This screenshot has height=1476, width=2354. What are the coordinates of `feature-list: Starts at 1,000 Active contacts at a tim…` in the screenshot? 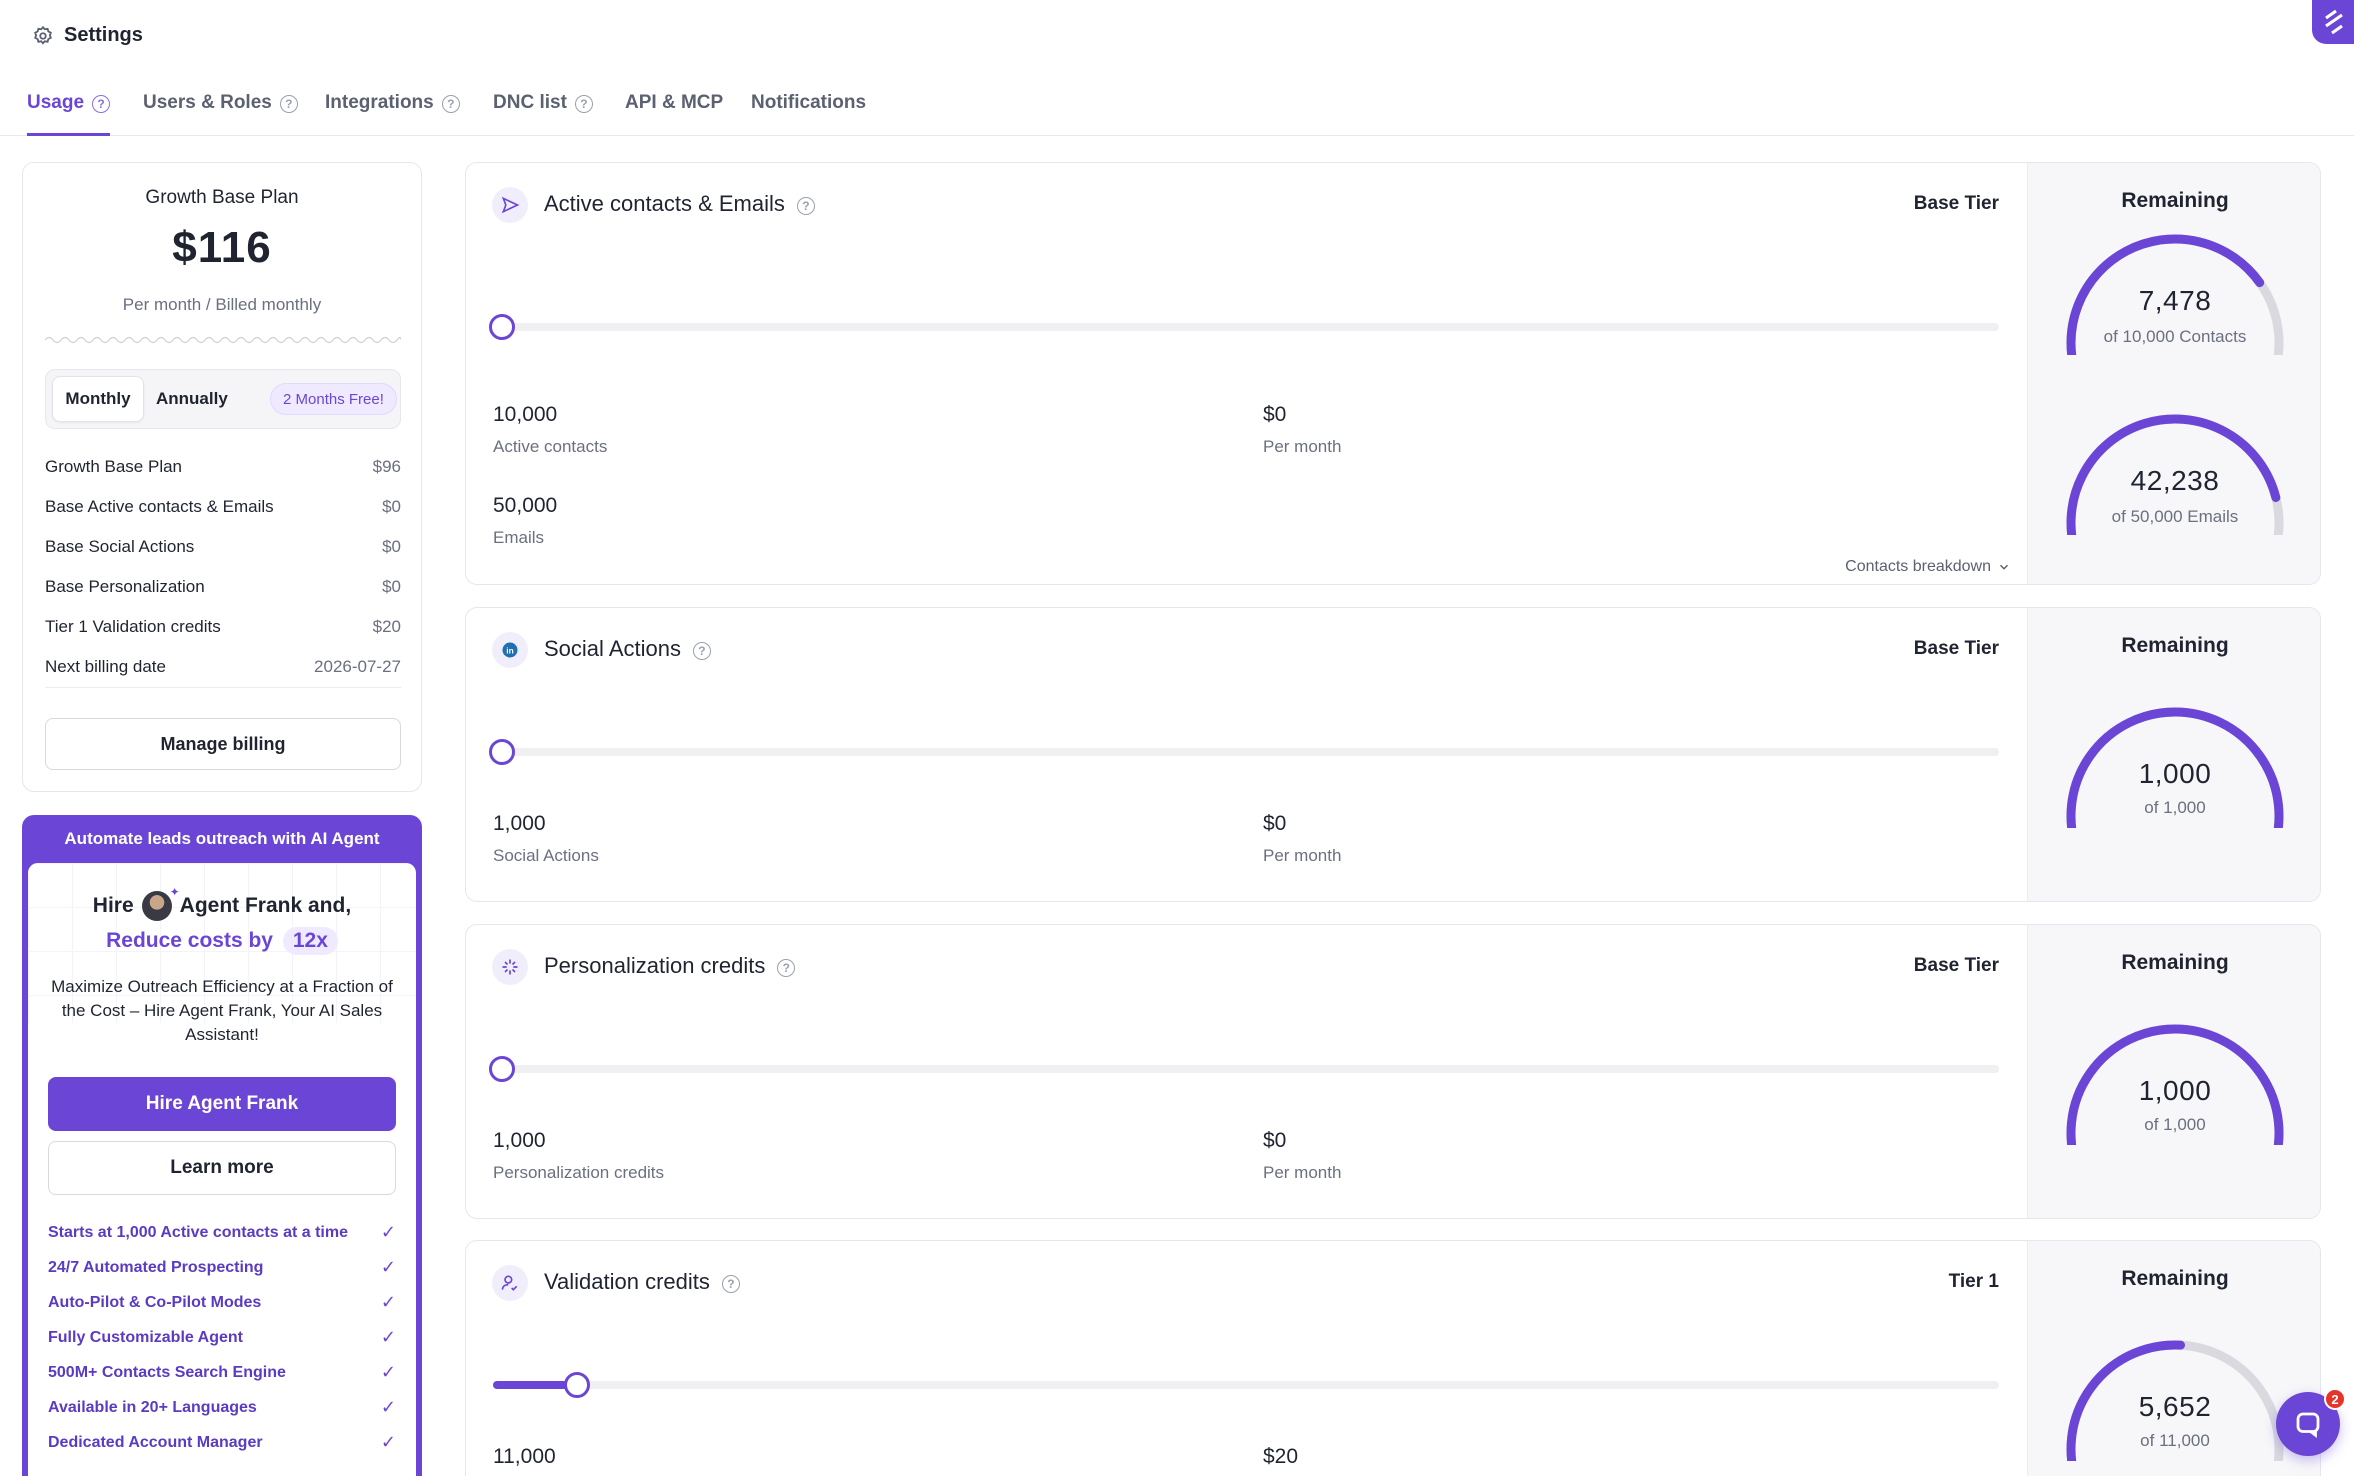 It's located at (222, 1337).